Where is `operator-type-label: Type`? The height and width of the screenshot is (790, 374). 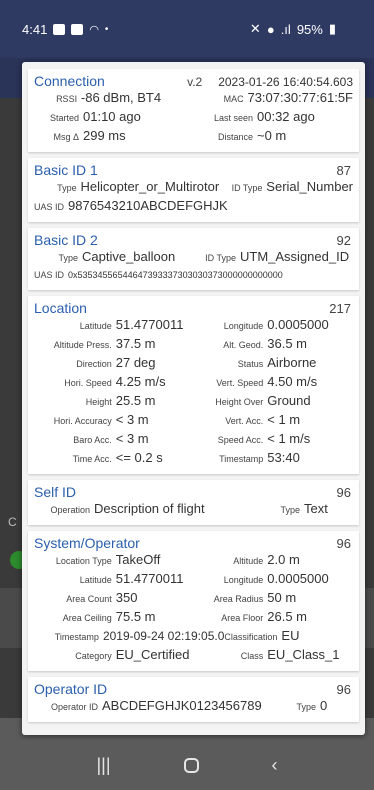 operator-type-label: Type is located at coordinates (306, 707).